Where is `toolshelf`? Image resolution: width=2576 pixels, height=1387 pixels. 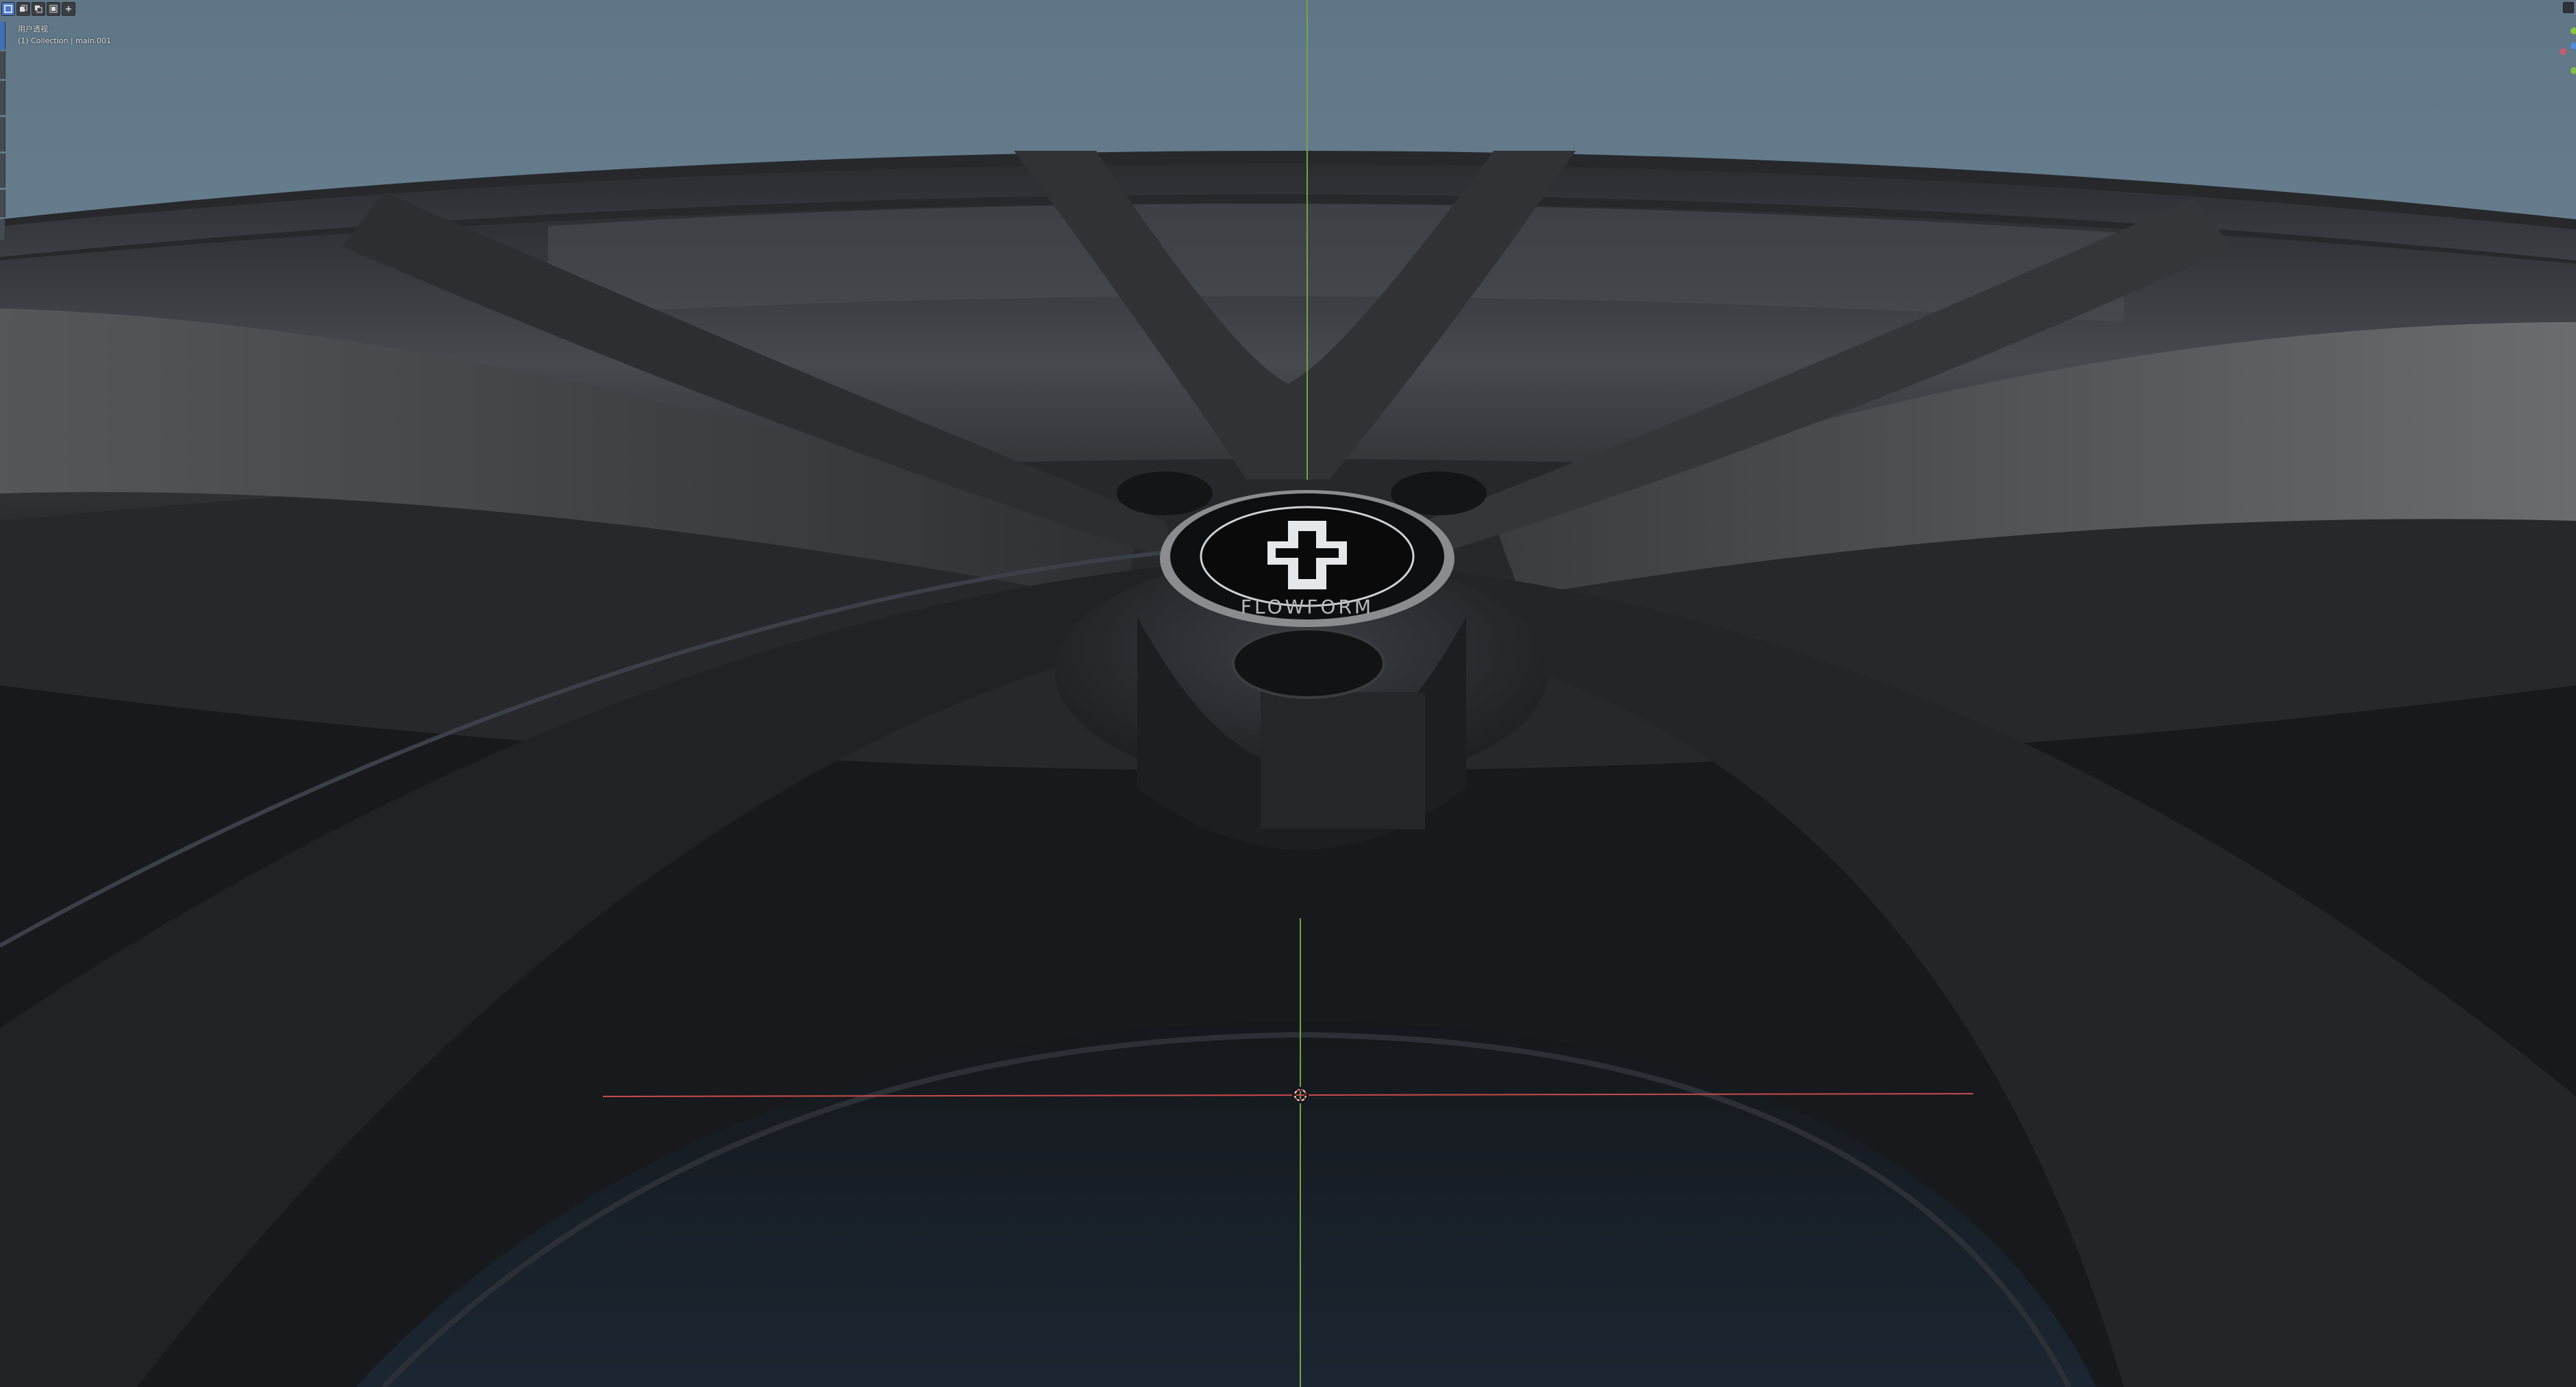 toolshelf is located at coordinates (3, 135).